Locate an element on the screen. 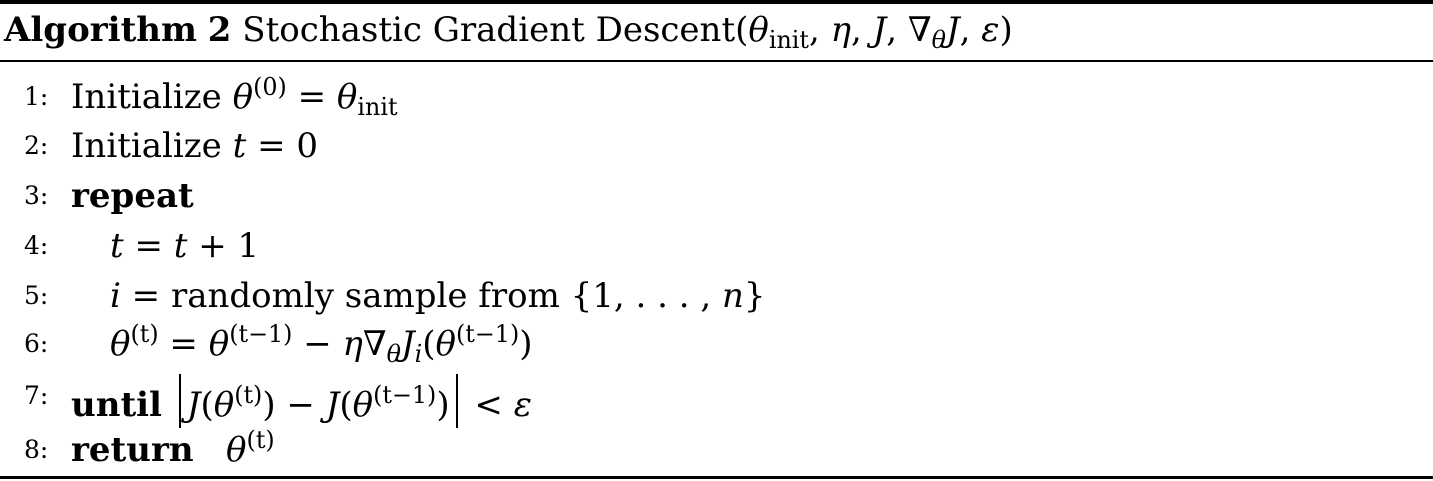 The width and height of the screenshot is (1433, 481). line-code: i = randomly sample from {1, . . . , n} is located at coordinates (438, 296).